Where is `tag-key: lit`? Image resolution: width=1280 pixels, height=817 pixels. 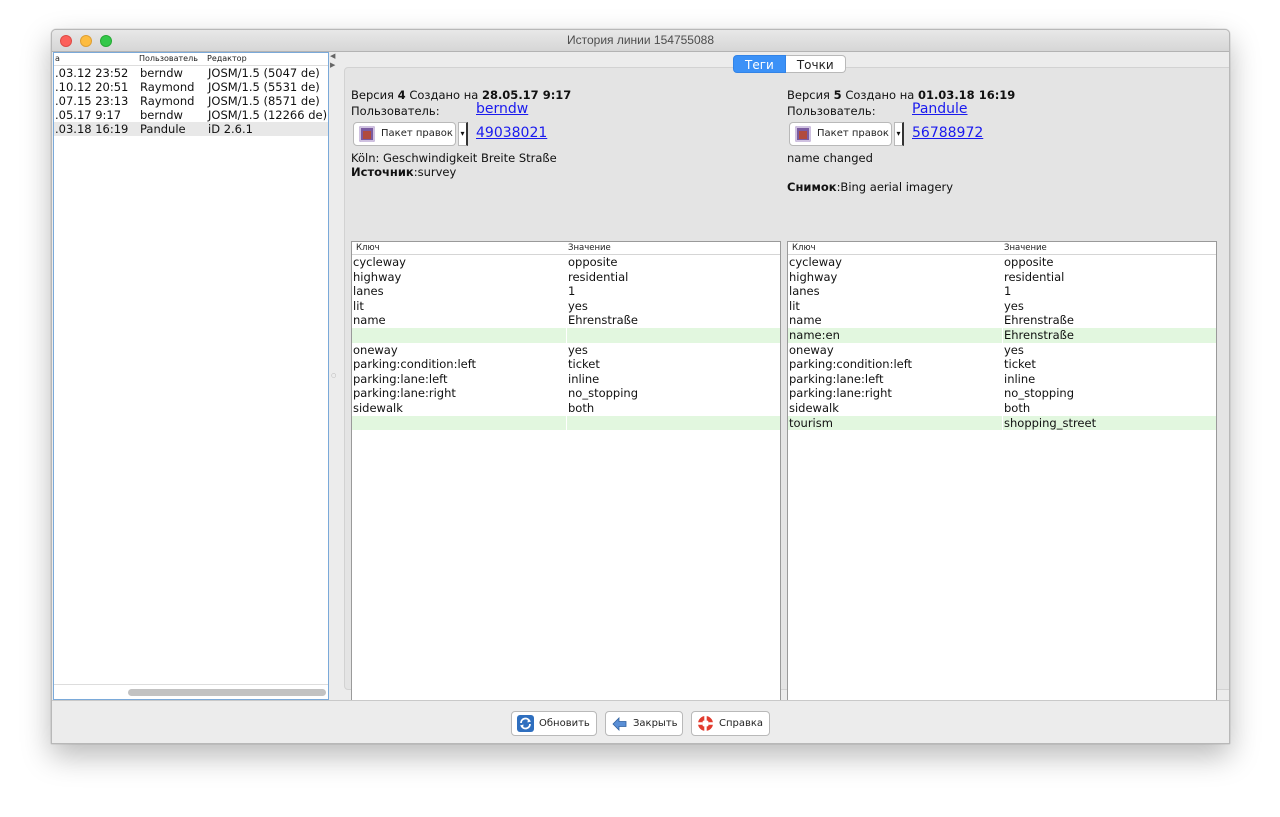 tag-key: lit is located at coordinates (794, 305).